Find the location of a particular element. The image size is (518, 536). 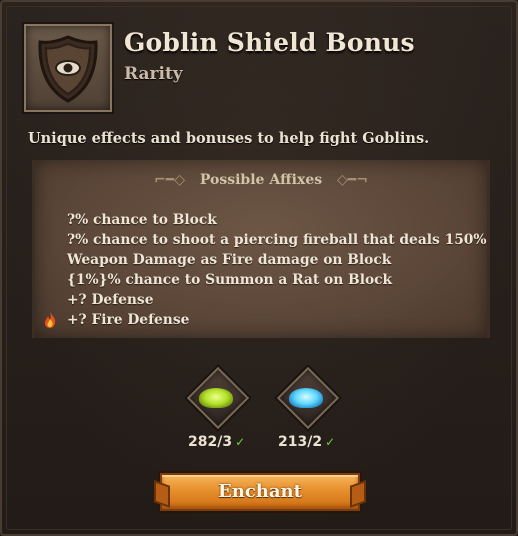

blue-dust-count-value: 213/2 is located at coordinates (300, 442).